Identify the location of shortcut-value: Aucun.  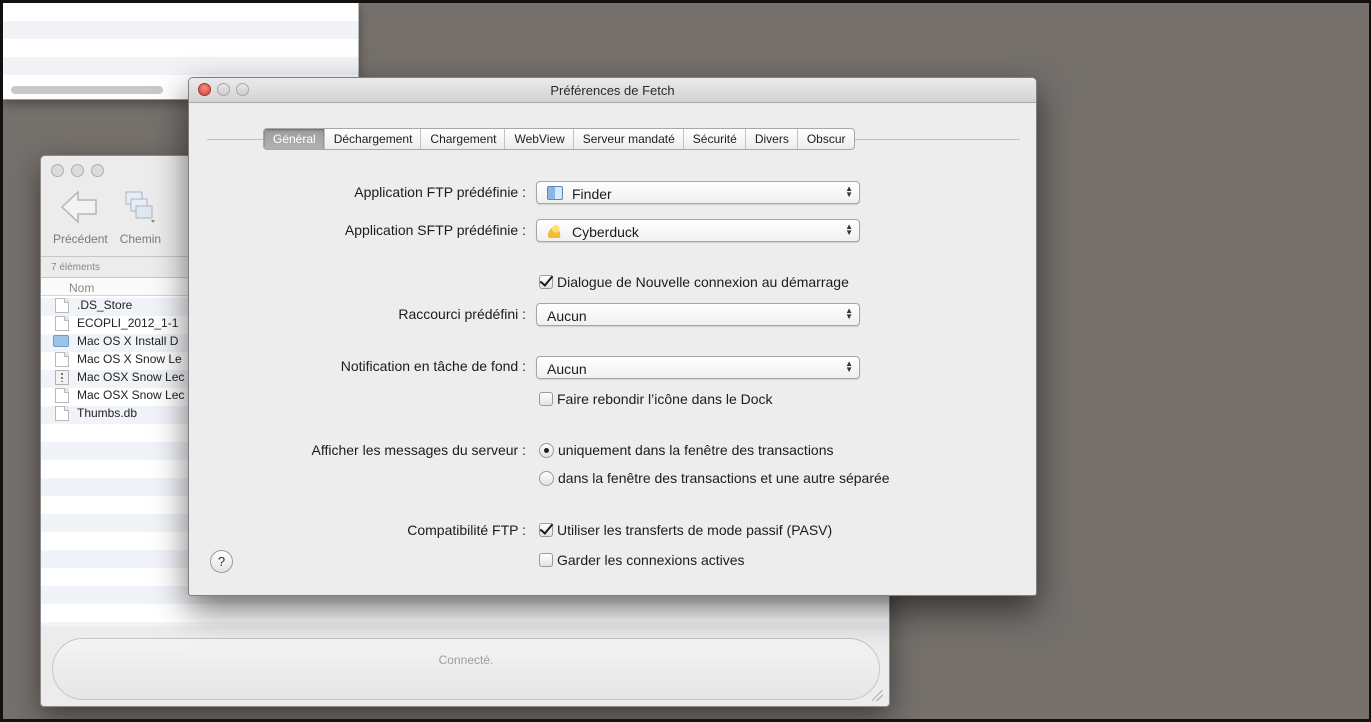
(567, 316).